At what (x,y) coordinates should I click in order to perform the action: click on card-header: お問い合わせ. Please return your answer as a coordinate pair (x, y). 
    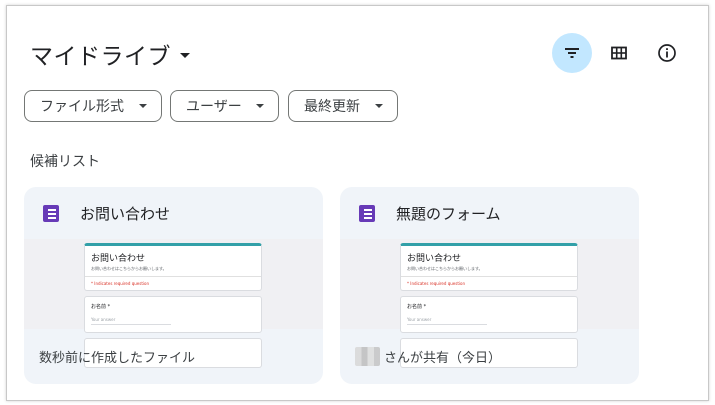
    Looking at the image, I should click on (173, 213).